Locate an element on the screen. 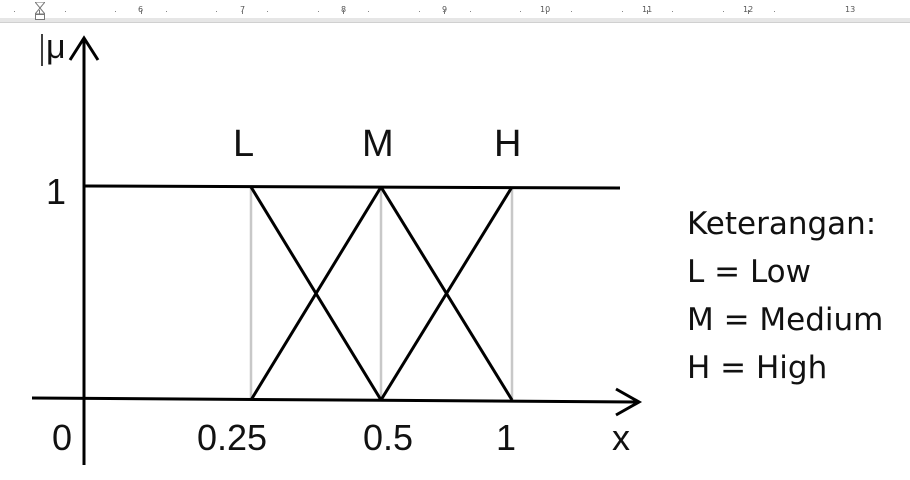 The height and width of the screenshot is (480, 910). y-tick-one: 1 is located at coordinates (56, 191).